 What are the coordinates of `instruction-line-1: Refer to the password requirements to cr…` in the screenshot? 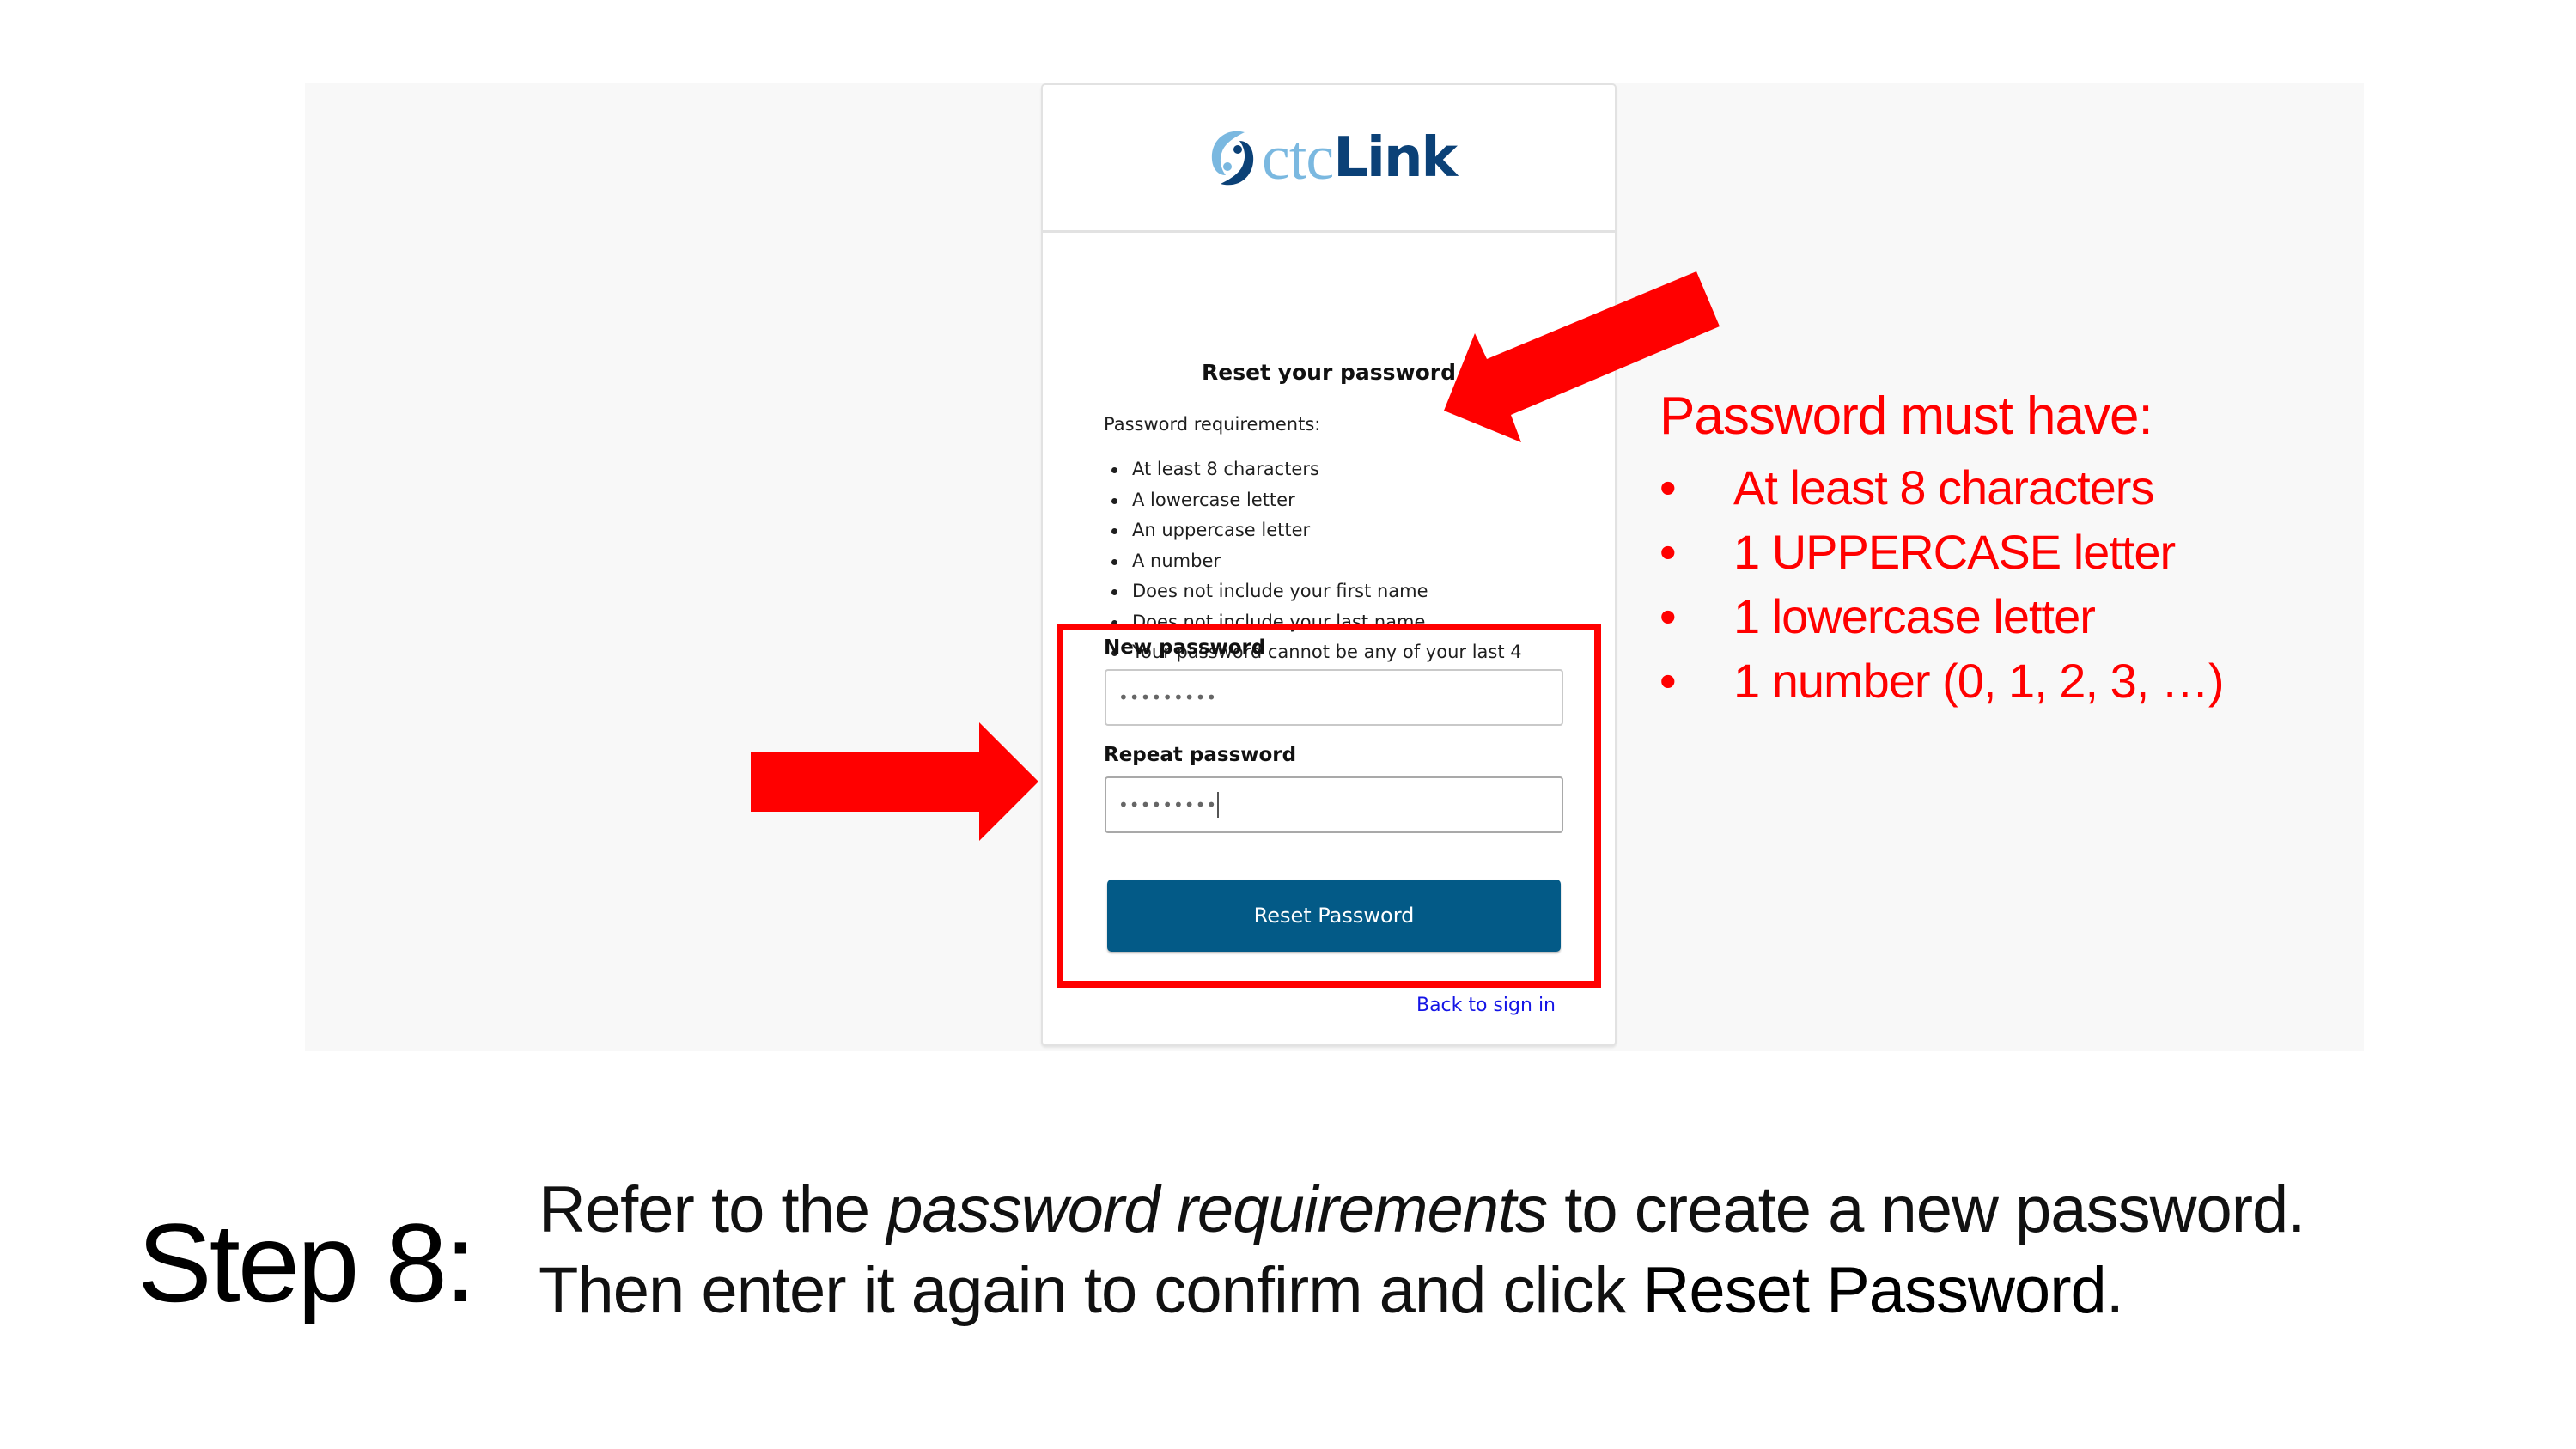 It's located at (1422, 1210).